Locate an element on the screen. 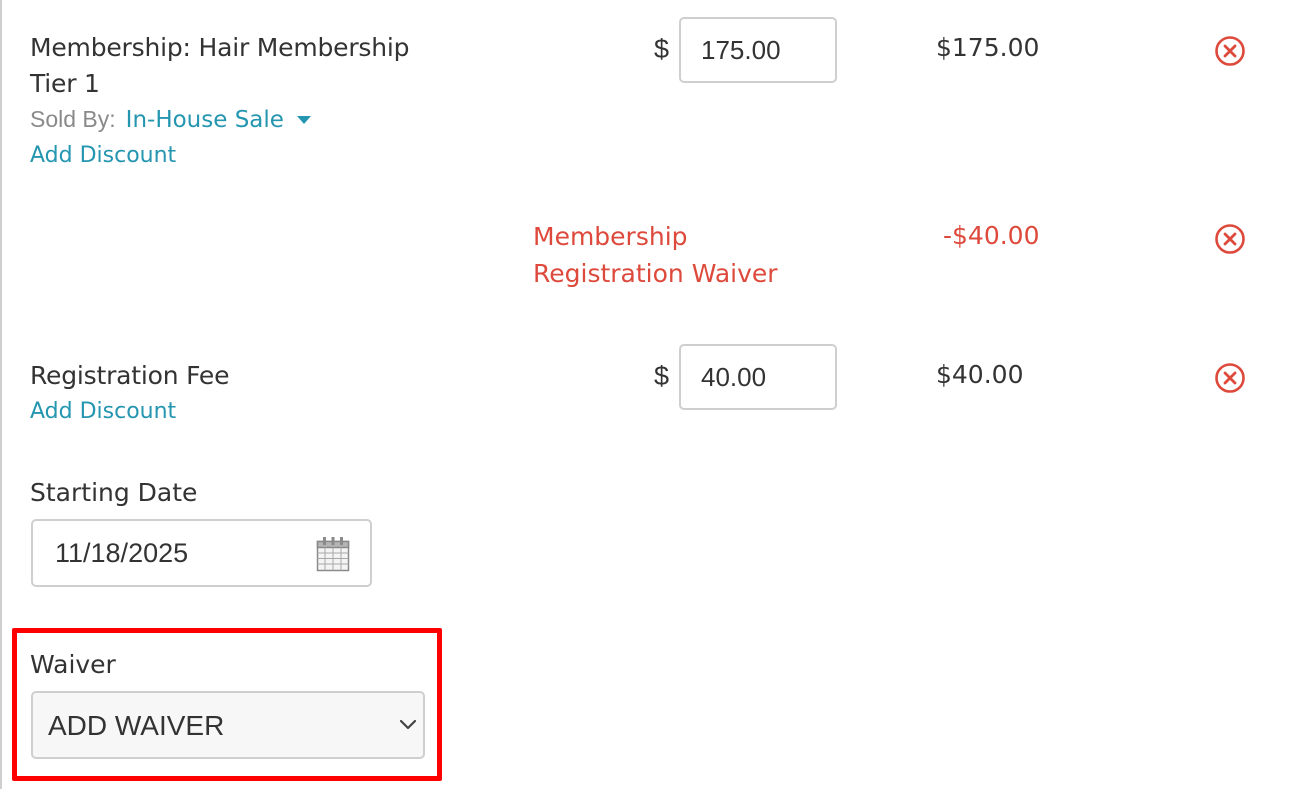  waiver-label: Waiver is located at coordinates (73, 664).